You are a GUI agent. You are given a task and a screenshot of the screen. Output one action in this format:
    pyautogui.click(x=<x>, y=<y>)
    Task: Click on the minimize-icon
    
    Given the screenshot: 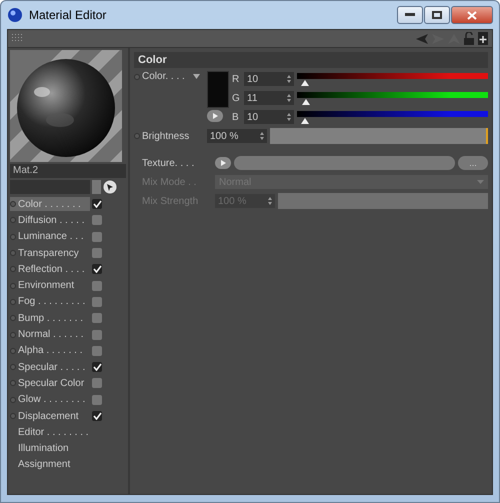 What is the action you would take?
    pyautogui.click(x=410, y=15)
    